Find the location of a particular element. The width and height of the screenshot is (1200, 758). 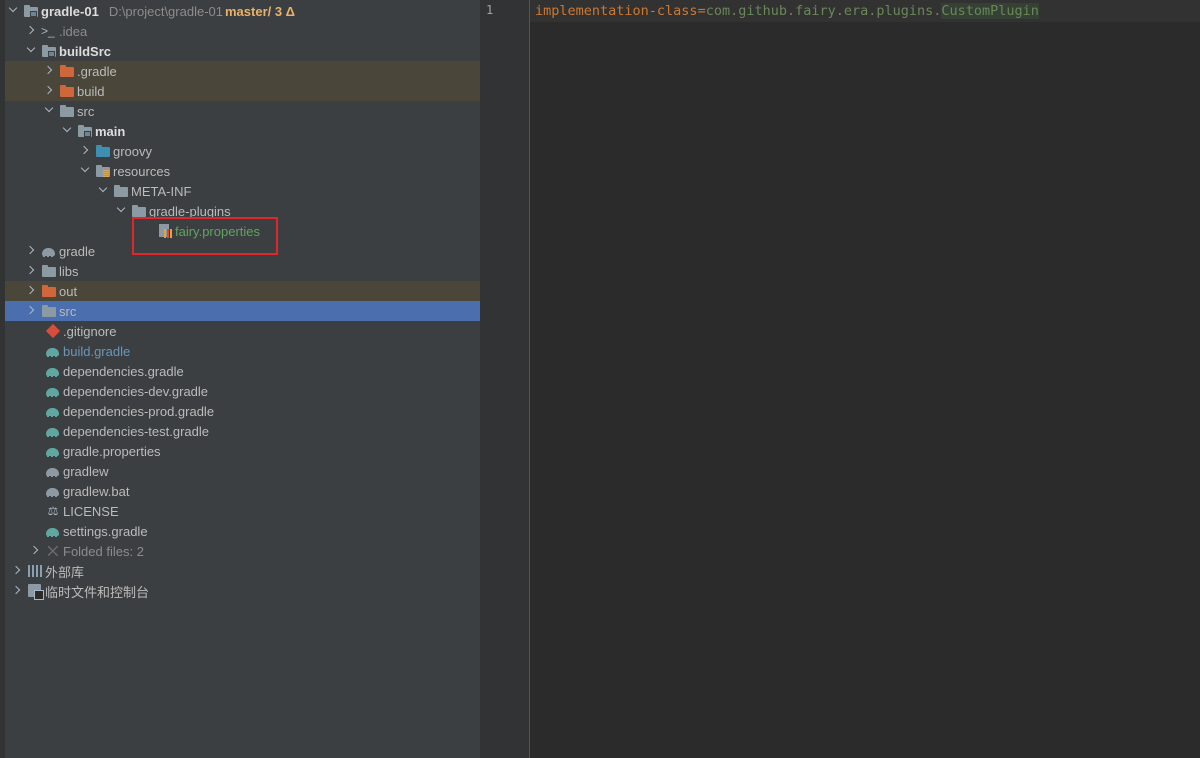

tree-item-resources: resources is located at coordinates (242, 171).